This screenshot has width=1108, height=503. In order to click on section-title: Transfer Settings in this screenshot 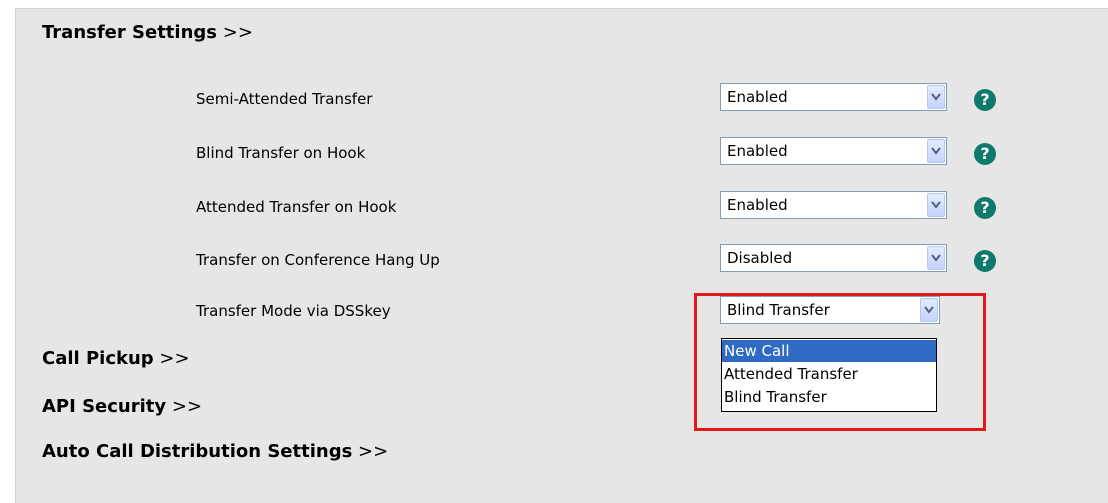, I will do `click(129, 32)`.